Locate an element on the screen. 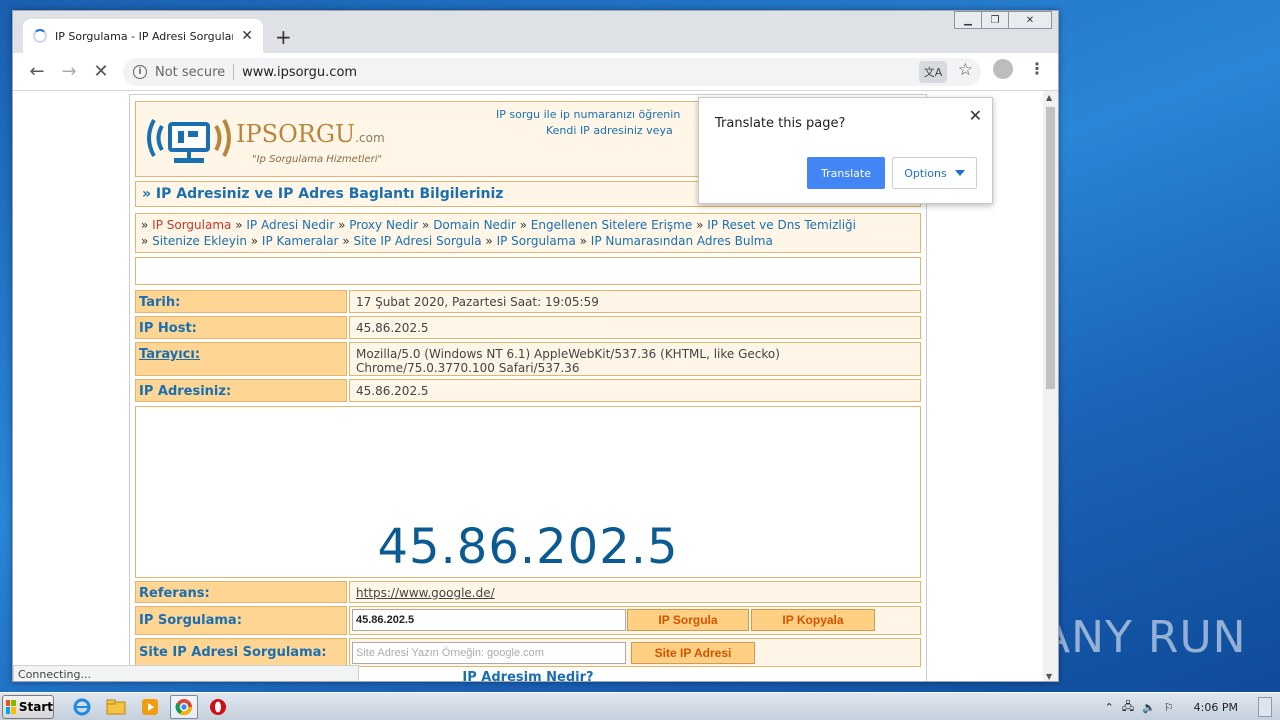 The height and width of the screenshot is (720, 1280). nav-link: Proxy Nedir is located at coordinates (383, 225).